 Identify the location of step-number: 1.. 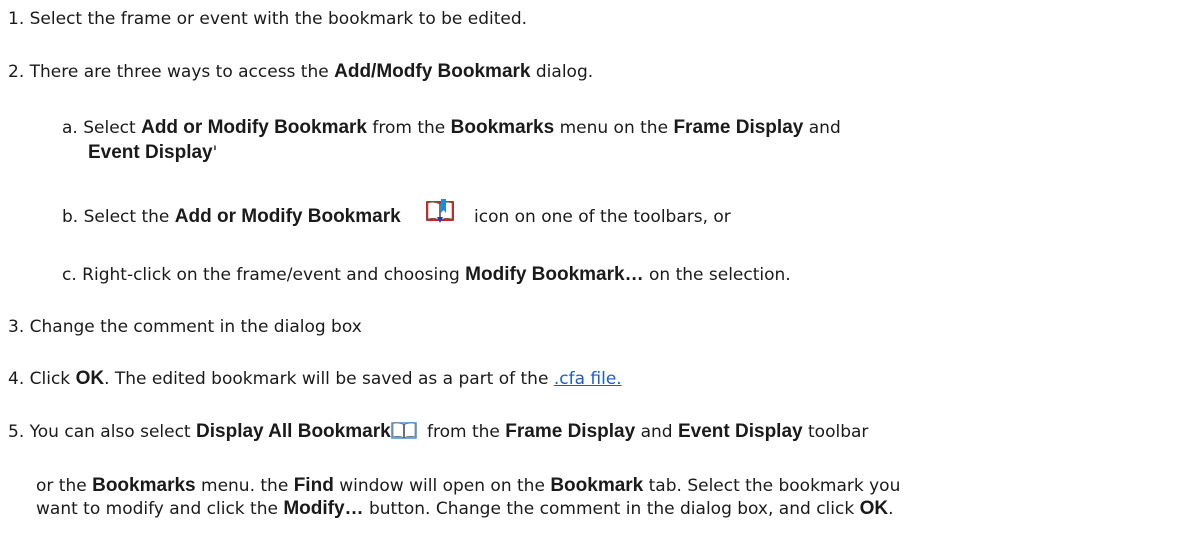
(16, 19).